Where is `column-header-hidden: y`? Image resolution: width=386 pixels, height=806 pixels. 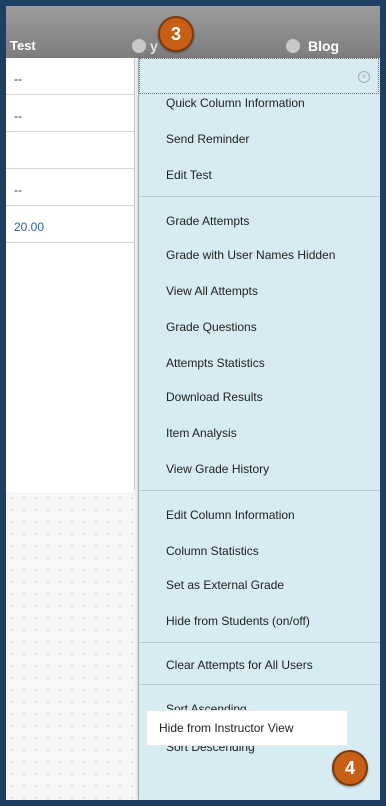
column-header-hidden: y is located at coordinates (145, 46).